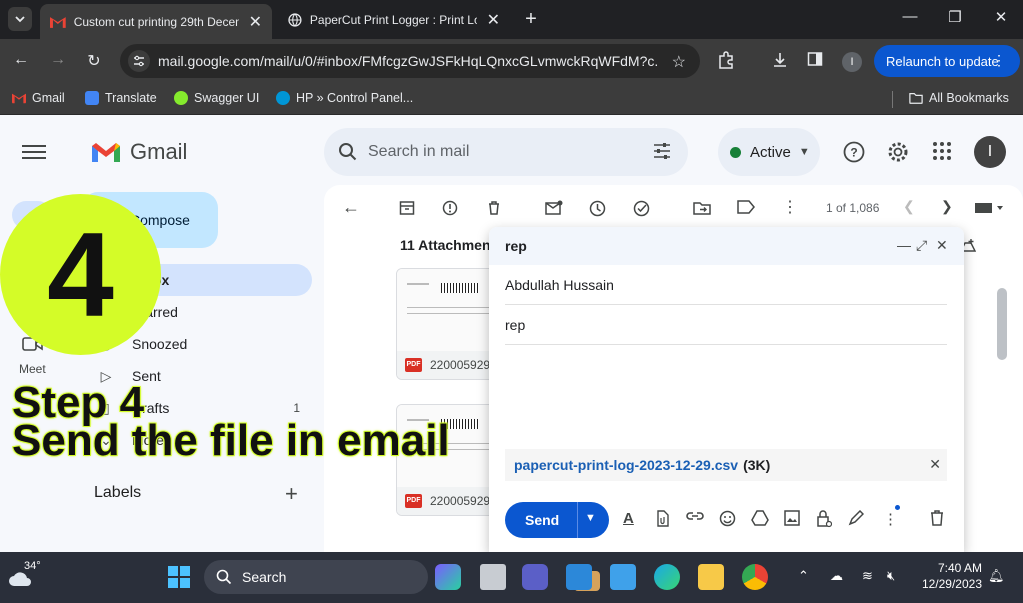 The height and width of the screenshot is (603, 1023). What do you see at coordinates (726, 61) in the screenshot?
I see `extensions-icon` at bounding box center [726, 61].